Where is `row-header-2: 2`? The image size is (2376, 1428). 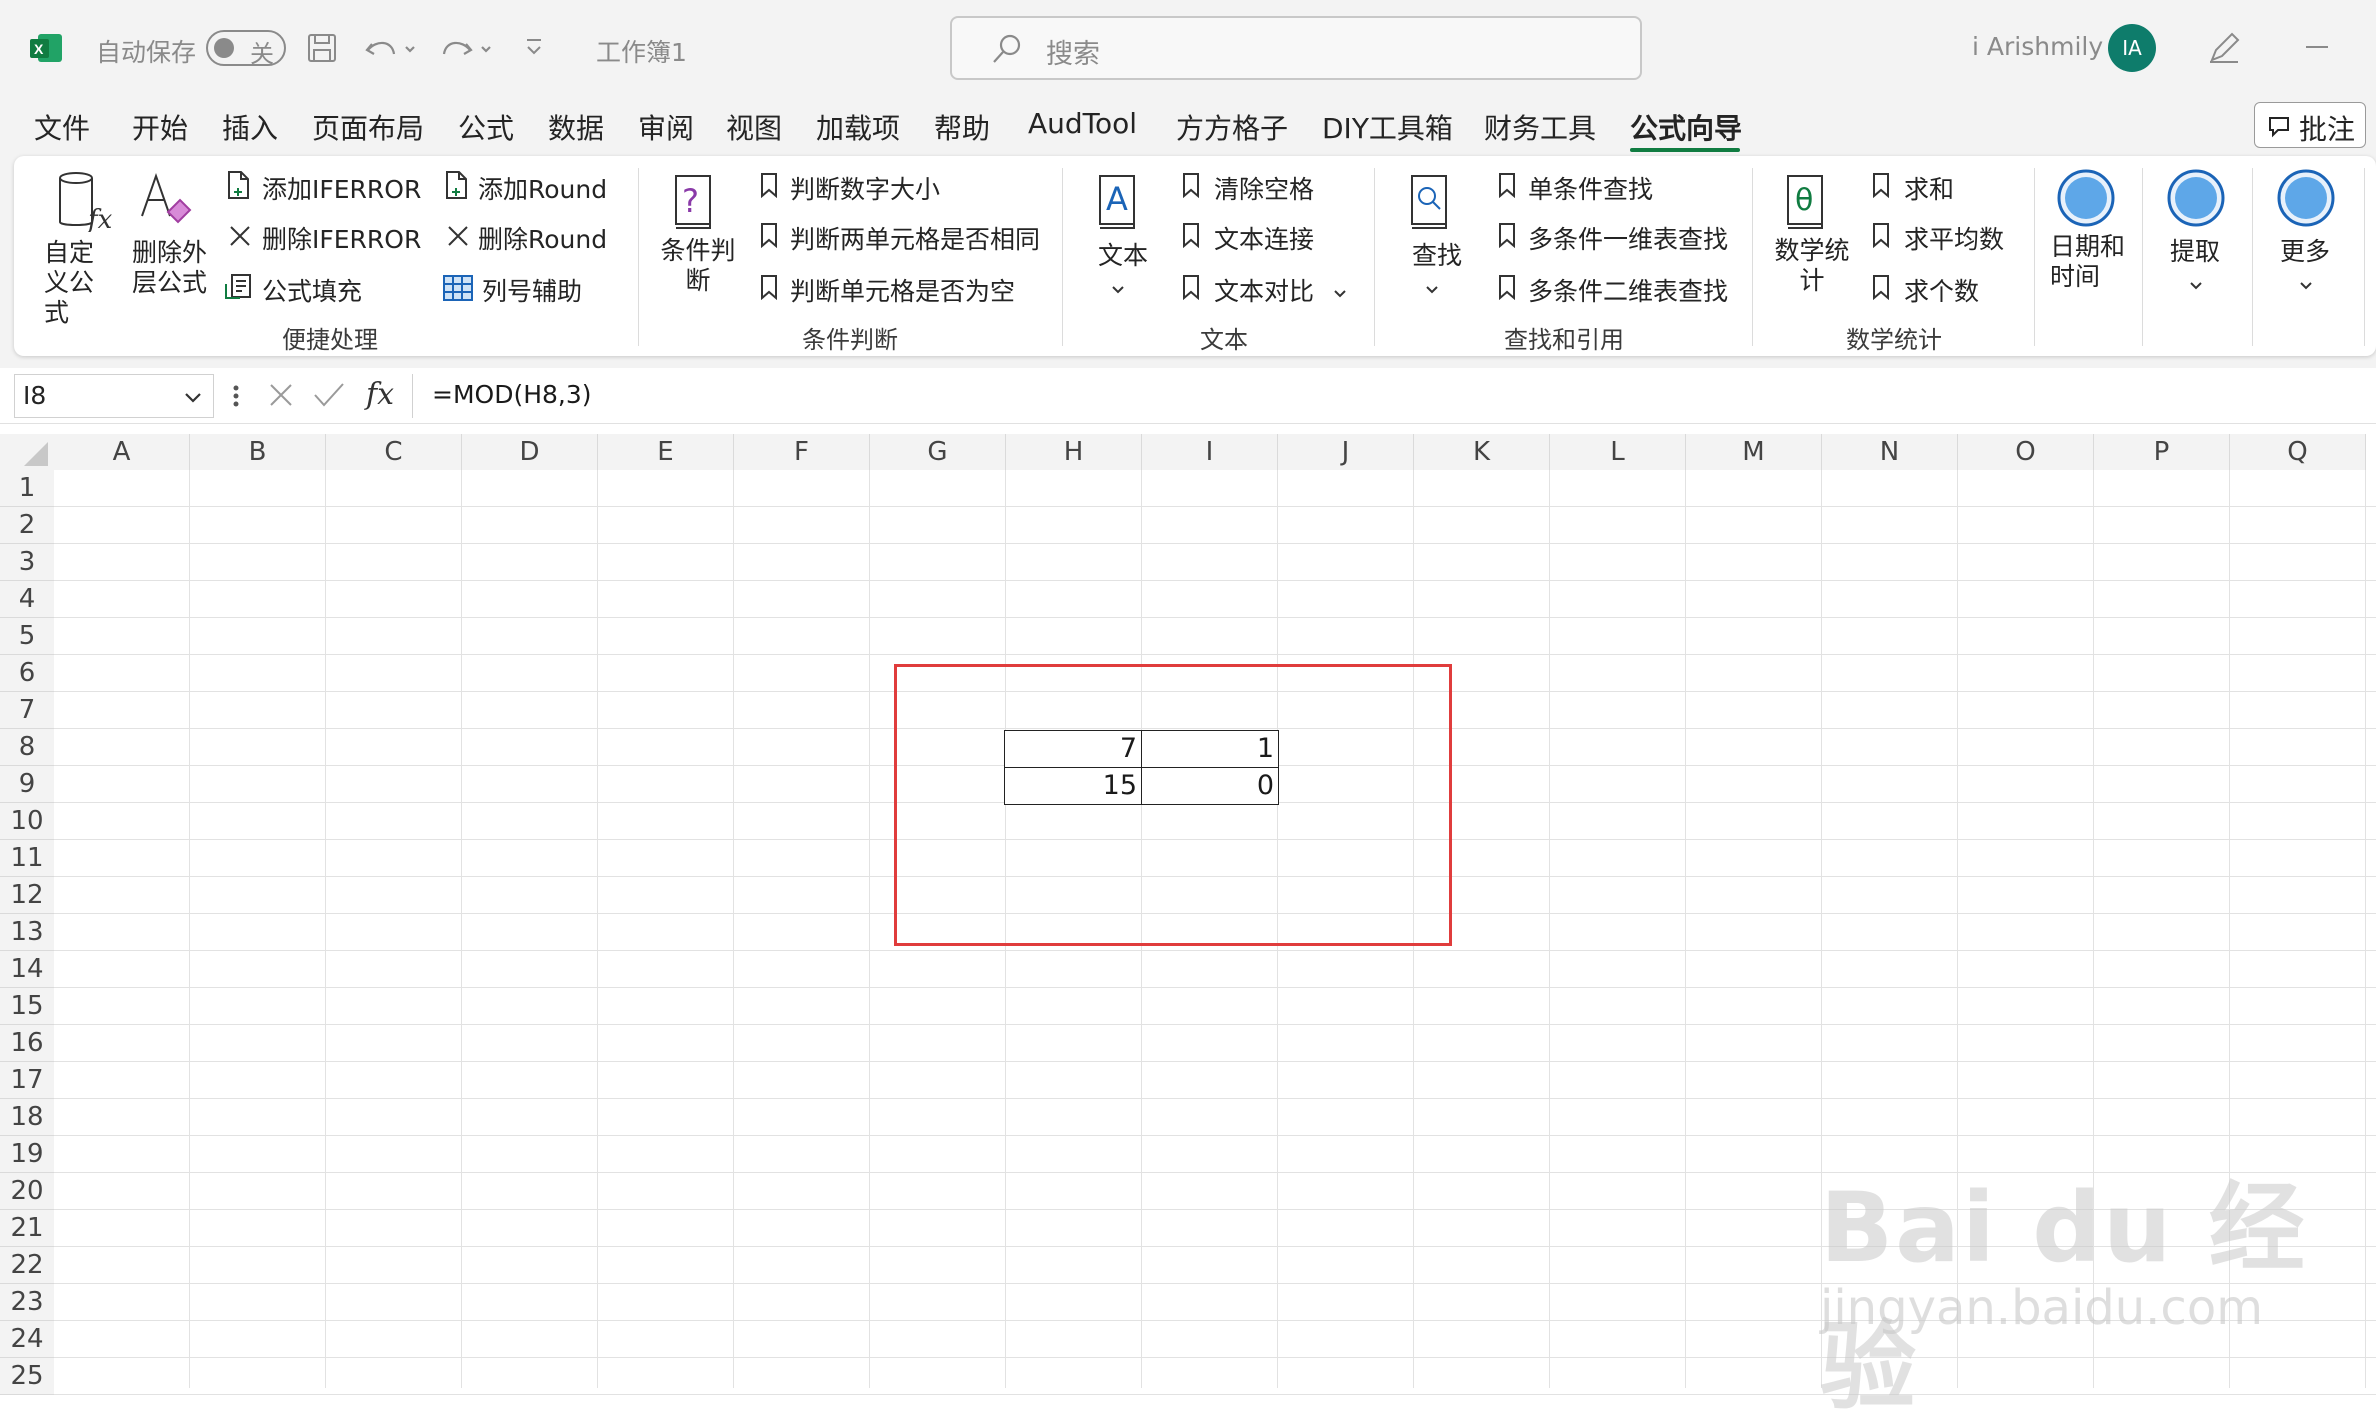 row-header-2: 2 is located at coordinates (27, 525).